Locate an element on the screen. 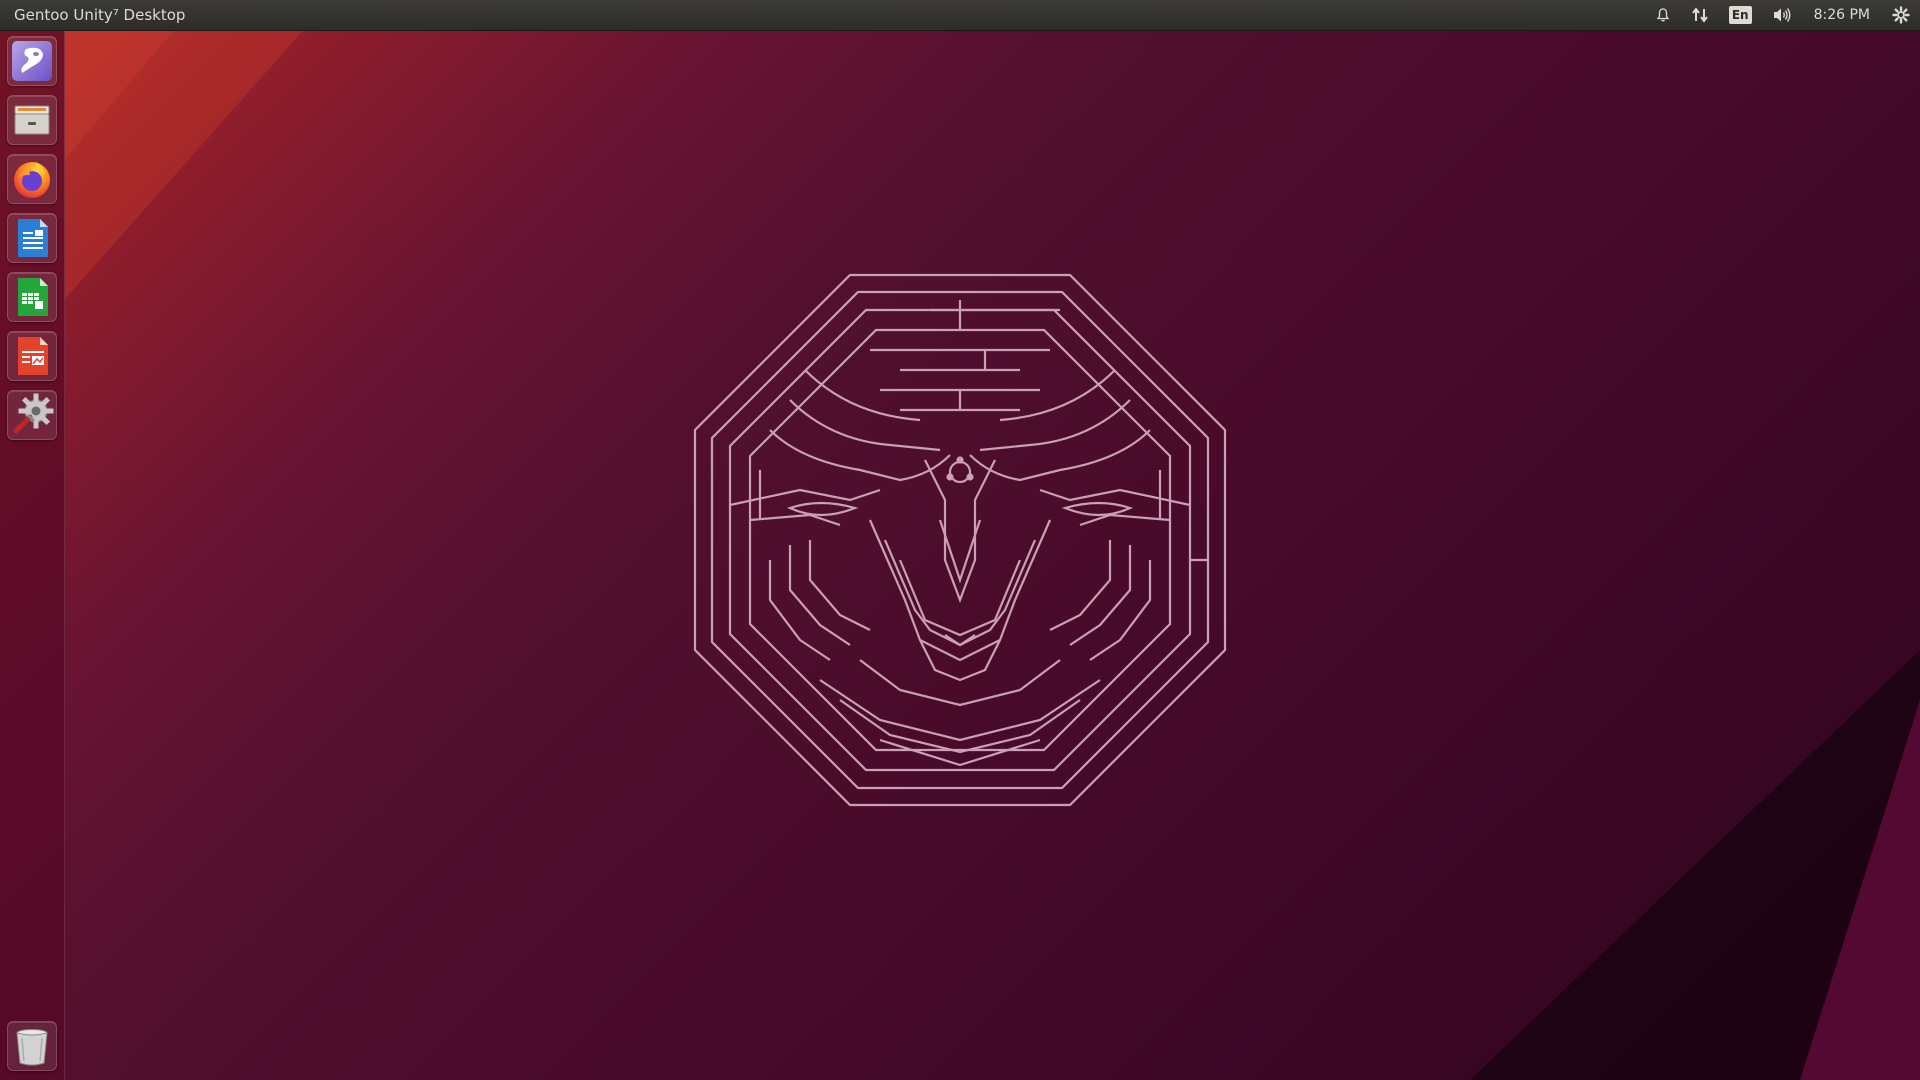  keyboard-layout-label: En is located at coordinates (1740, 15).